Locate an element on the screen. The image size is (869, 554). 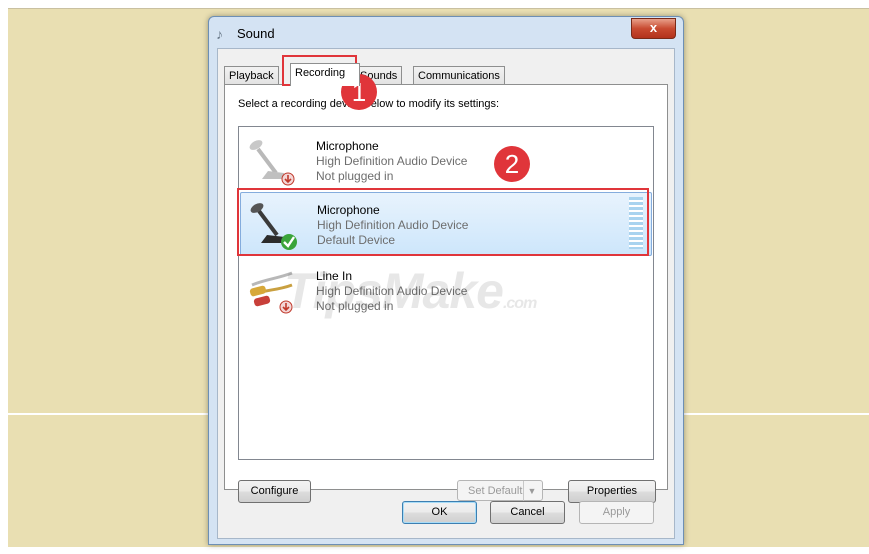
set-default-label: Set Default is located at coordinates (495, 491).